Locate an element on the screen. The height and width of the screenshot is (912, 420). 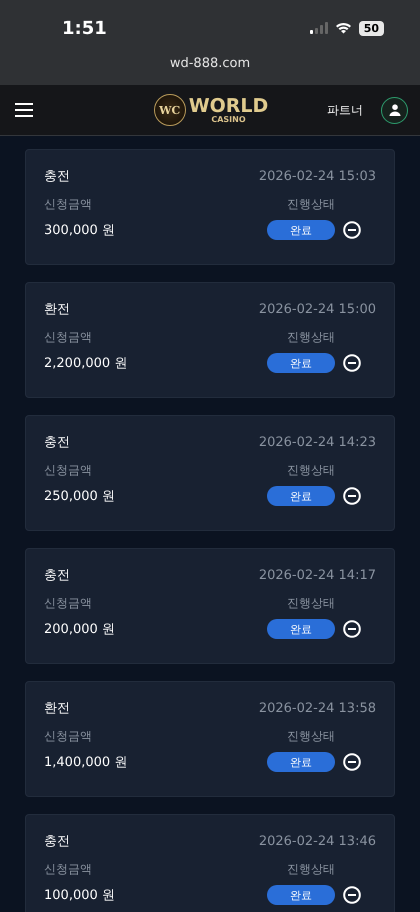
logo-emblem: WC is located at coordinates (170, 110).